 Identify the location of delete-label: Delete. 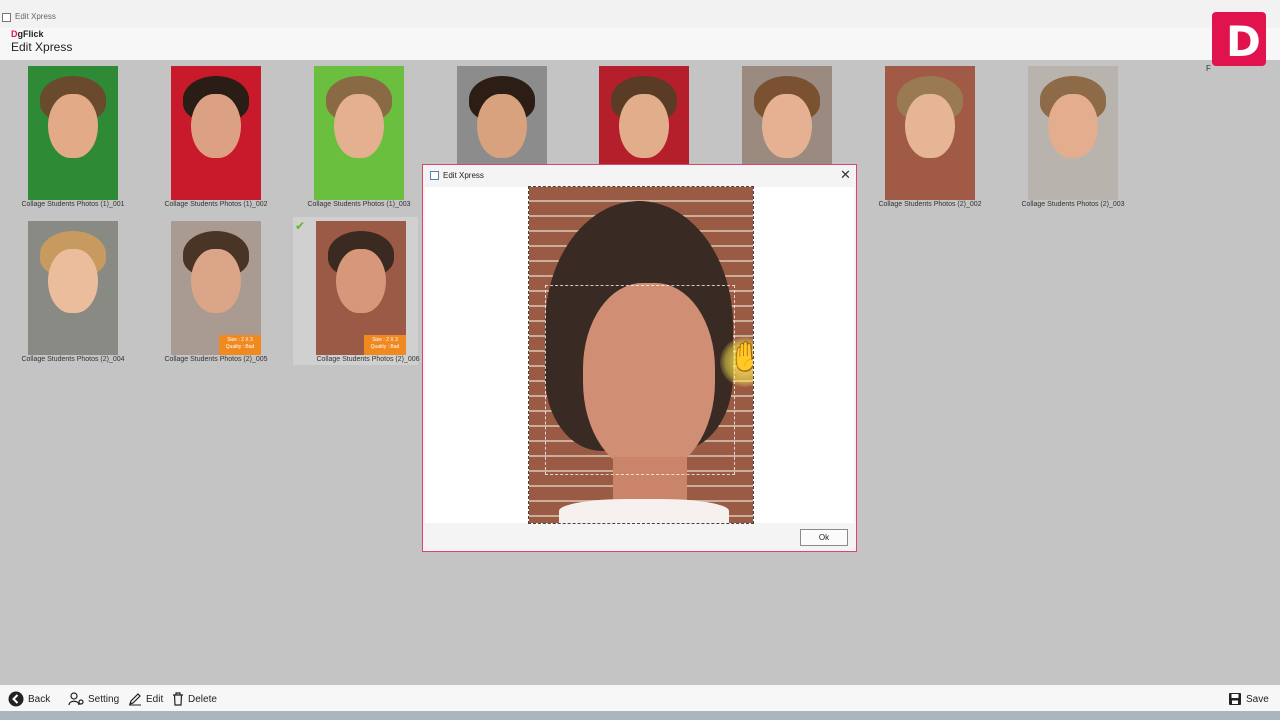
(202, 699).